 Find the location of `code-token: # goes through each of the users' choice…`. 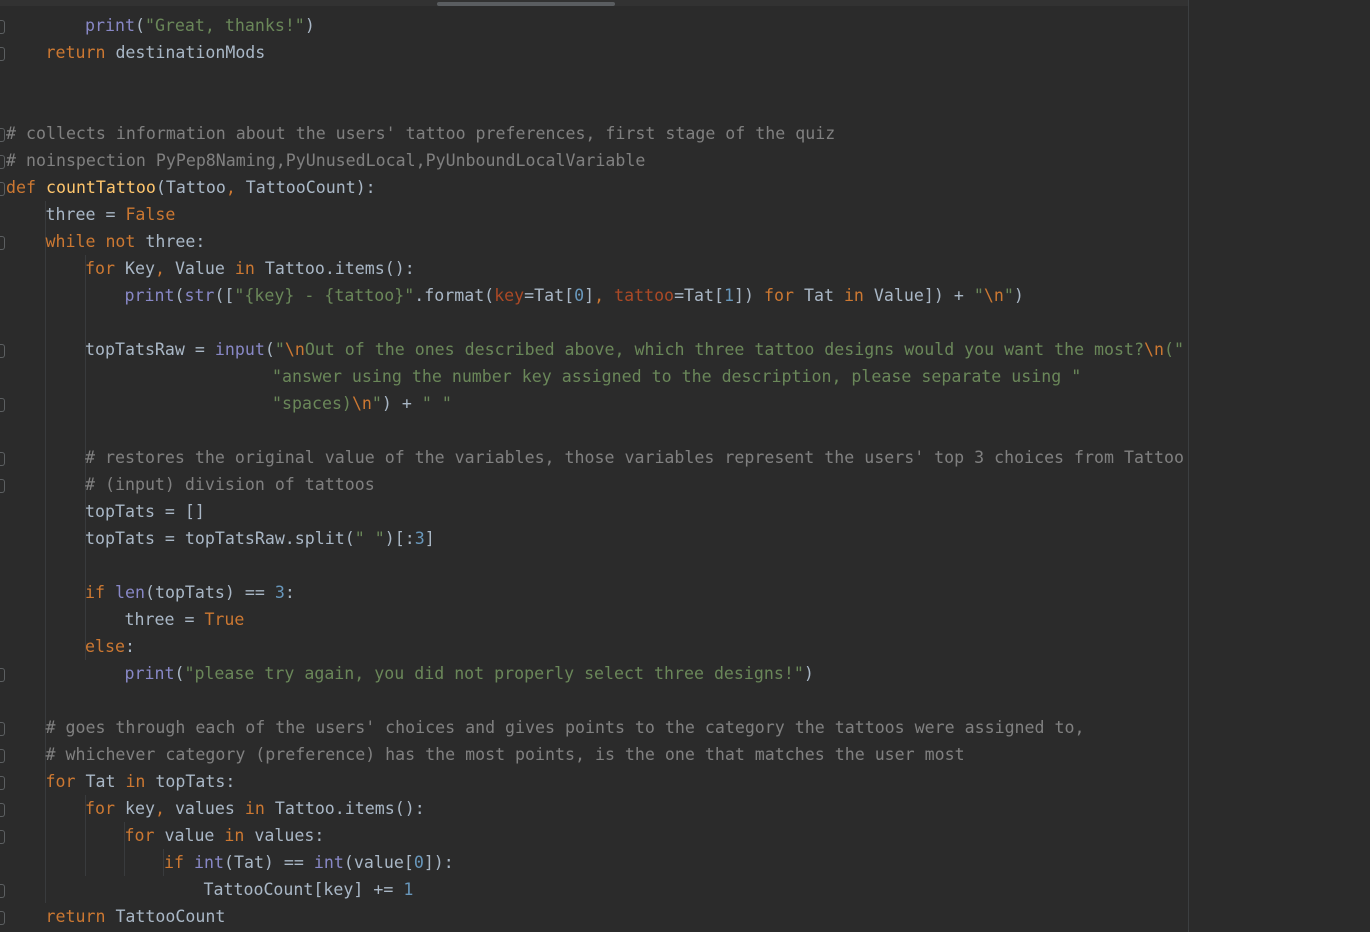

code-token: # goes through each of the users' choice… is located at coordinates (565, 727).